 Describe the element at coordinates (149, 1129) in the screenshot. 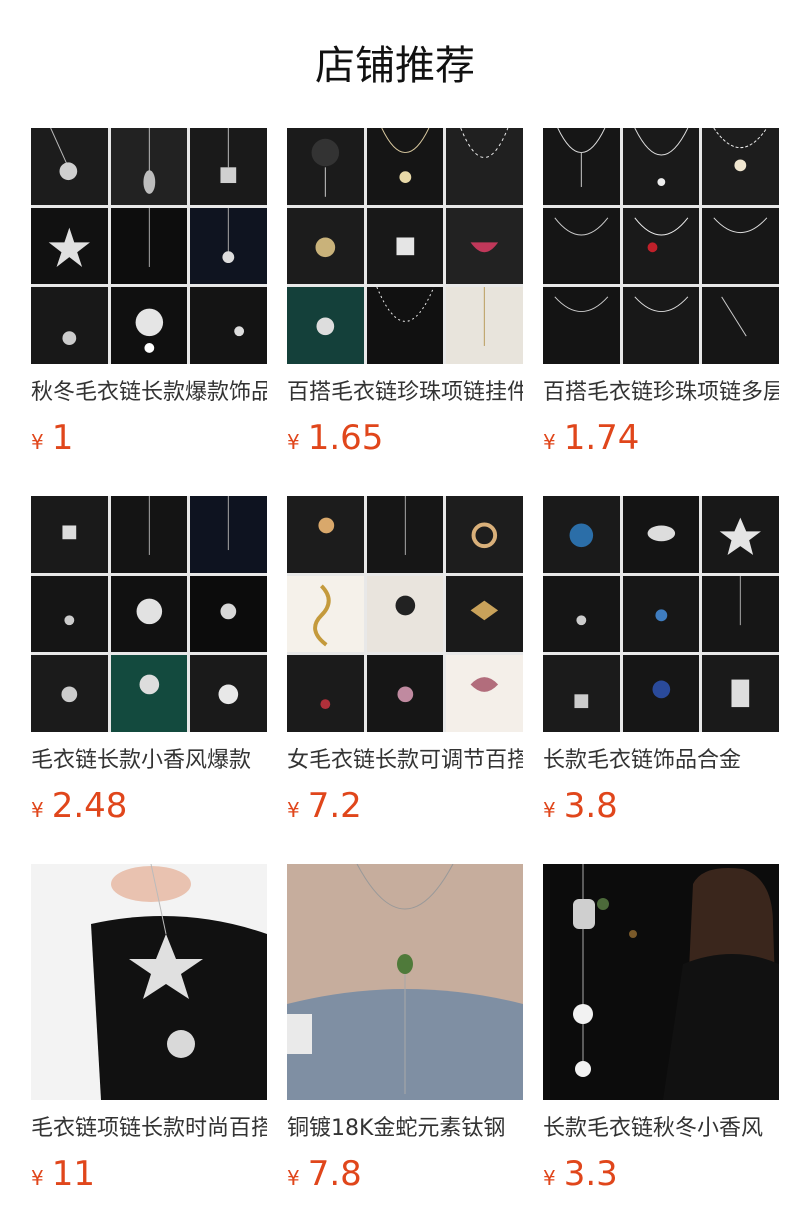

I see `product-name: 毛衣链项链长款时尚百搭` at that location.